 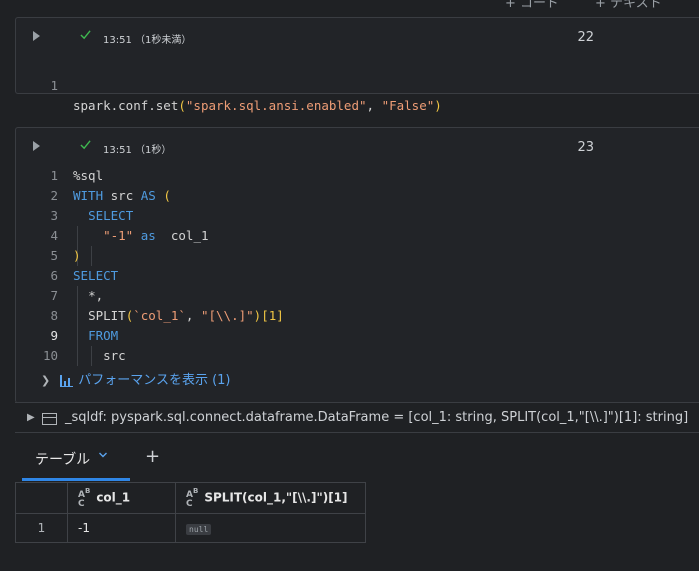 What do you see at coordinates (121, 528) in the screenshot?
I see `table-cell: -1` at bounding box center [121, 528].